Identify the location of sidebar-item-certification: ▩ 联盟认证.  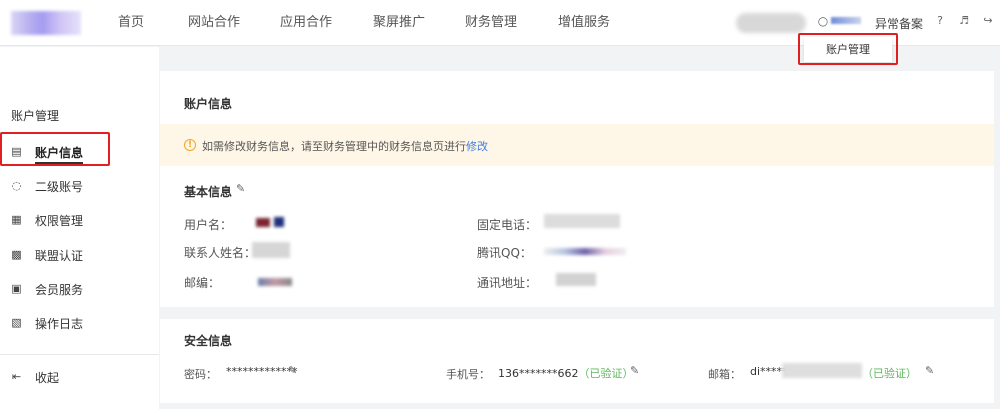
(79, 255).